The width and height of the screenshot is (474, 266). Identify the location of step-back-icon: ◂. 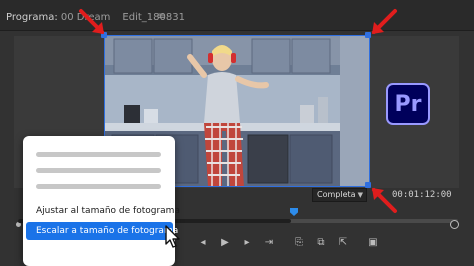
(203, 243).